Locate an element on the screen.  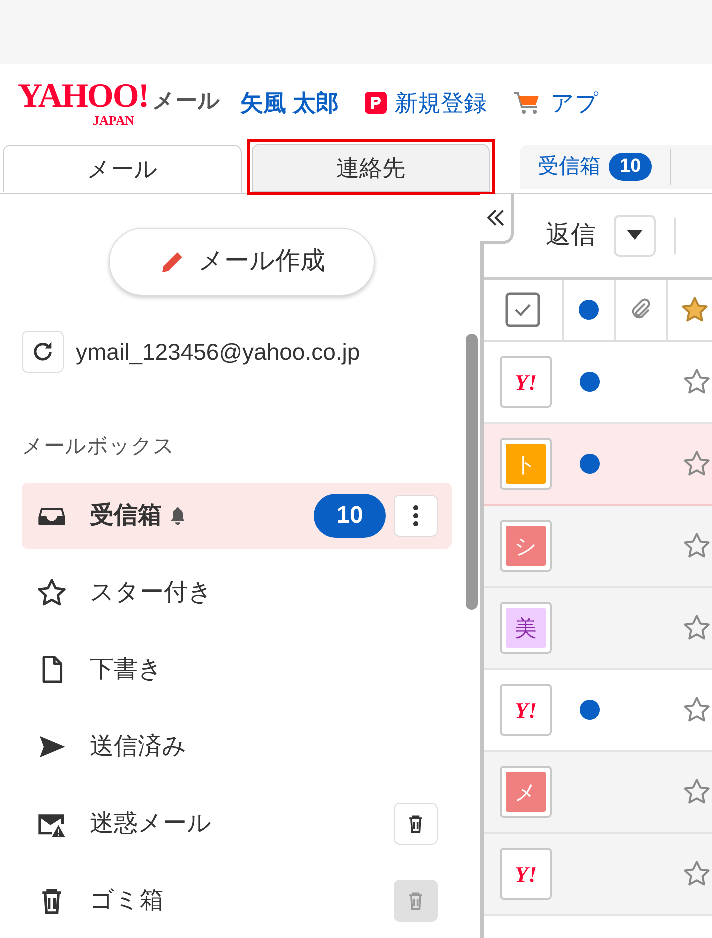
folder-label: 迷惑メール is located at coordinates (151, 823).